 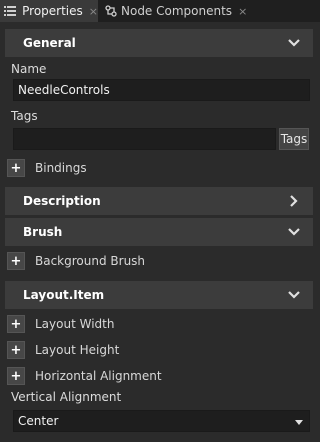 What do you see at coordinates (24, 116) in the screenshot?
I see `tags-label: Tags` at bounding box center [24, 116].